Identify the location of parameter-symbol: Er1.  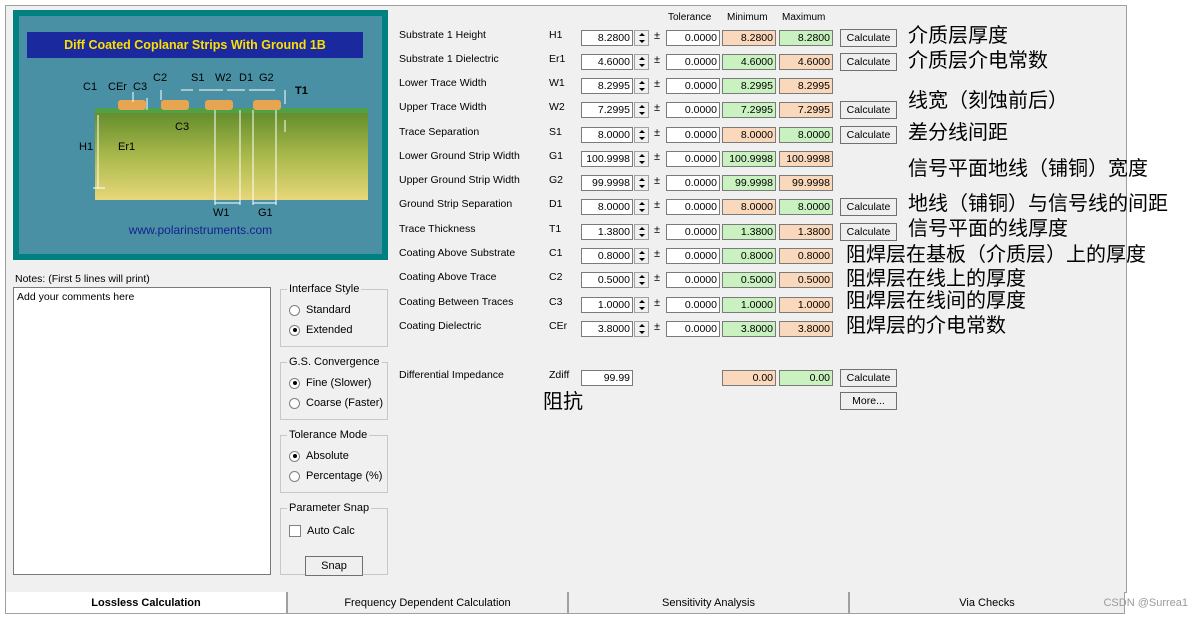
(557, 59).